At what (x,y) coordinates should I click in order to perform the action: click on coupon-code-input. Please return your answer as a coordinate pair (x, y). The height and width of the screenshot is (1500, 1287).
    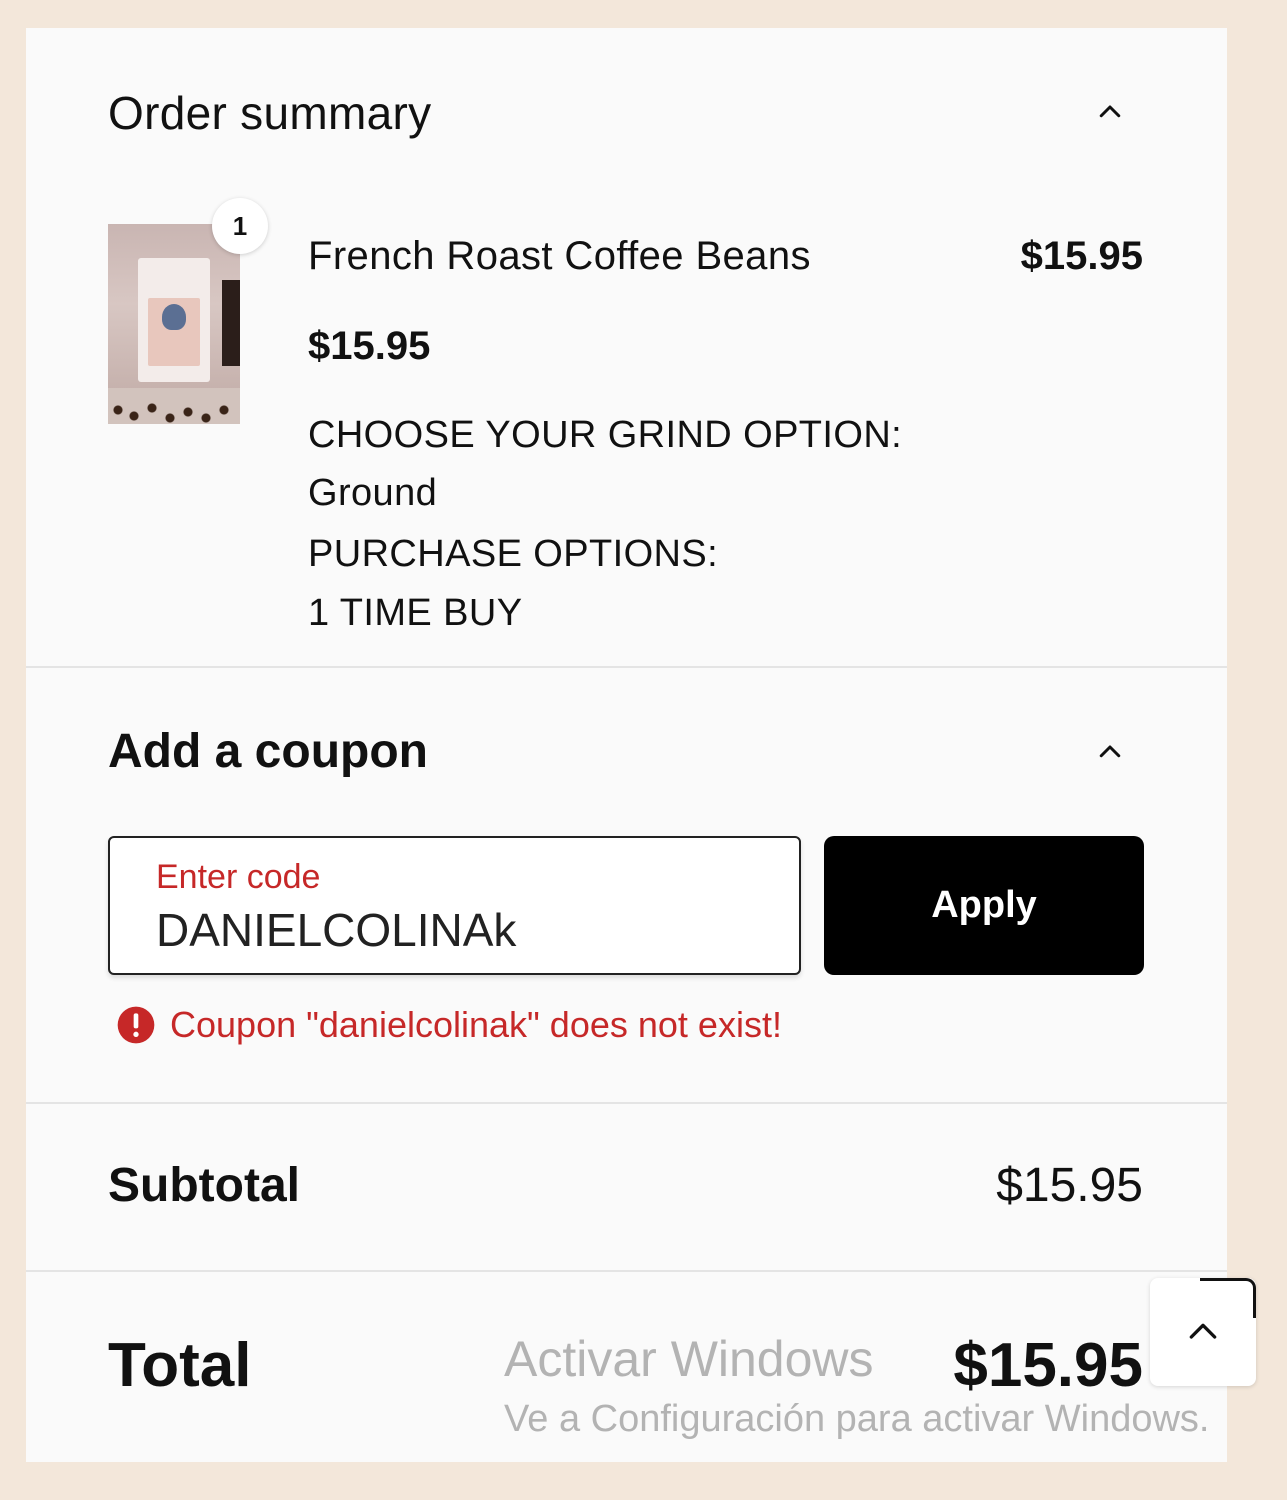
    Looking at the image, I should click on (456, 930).